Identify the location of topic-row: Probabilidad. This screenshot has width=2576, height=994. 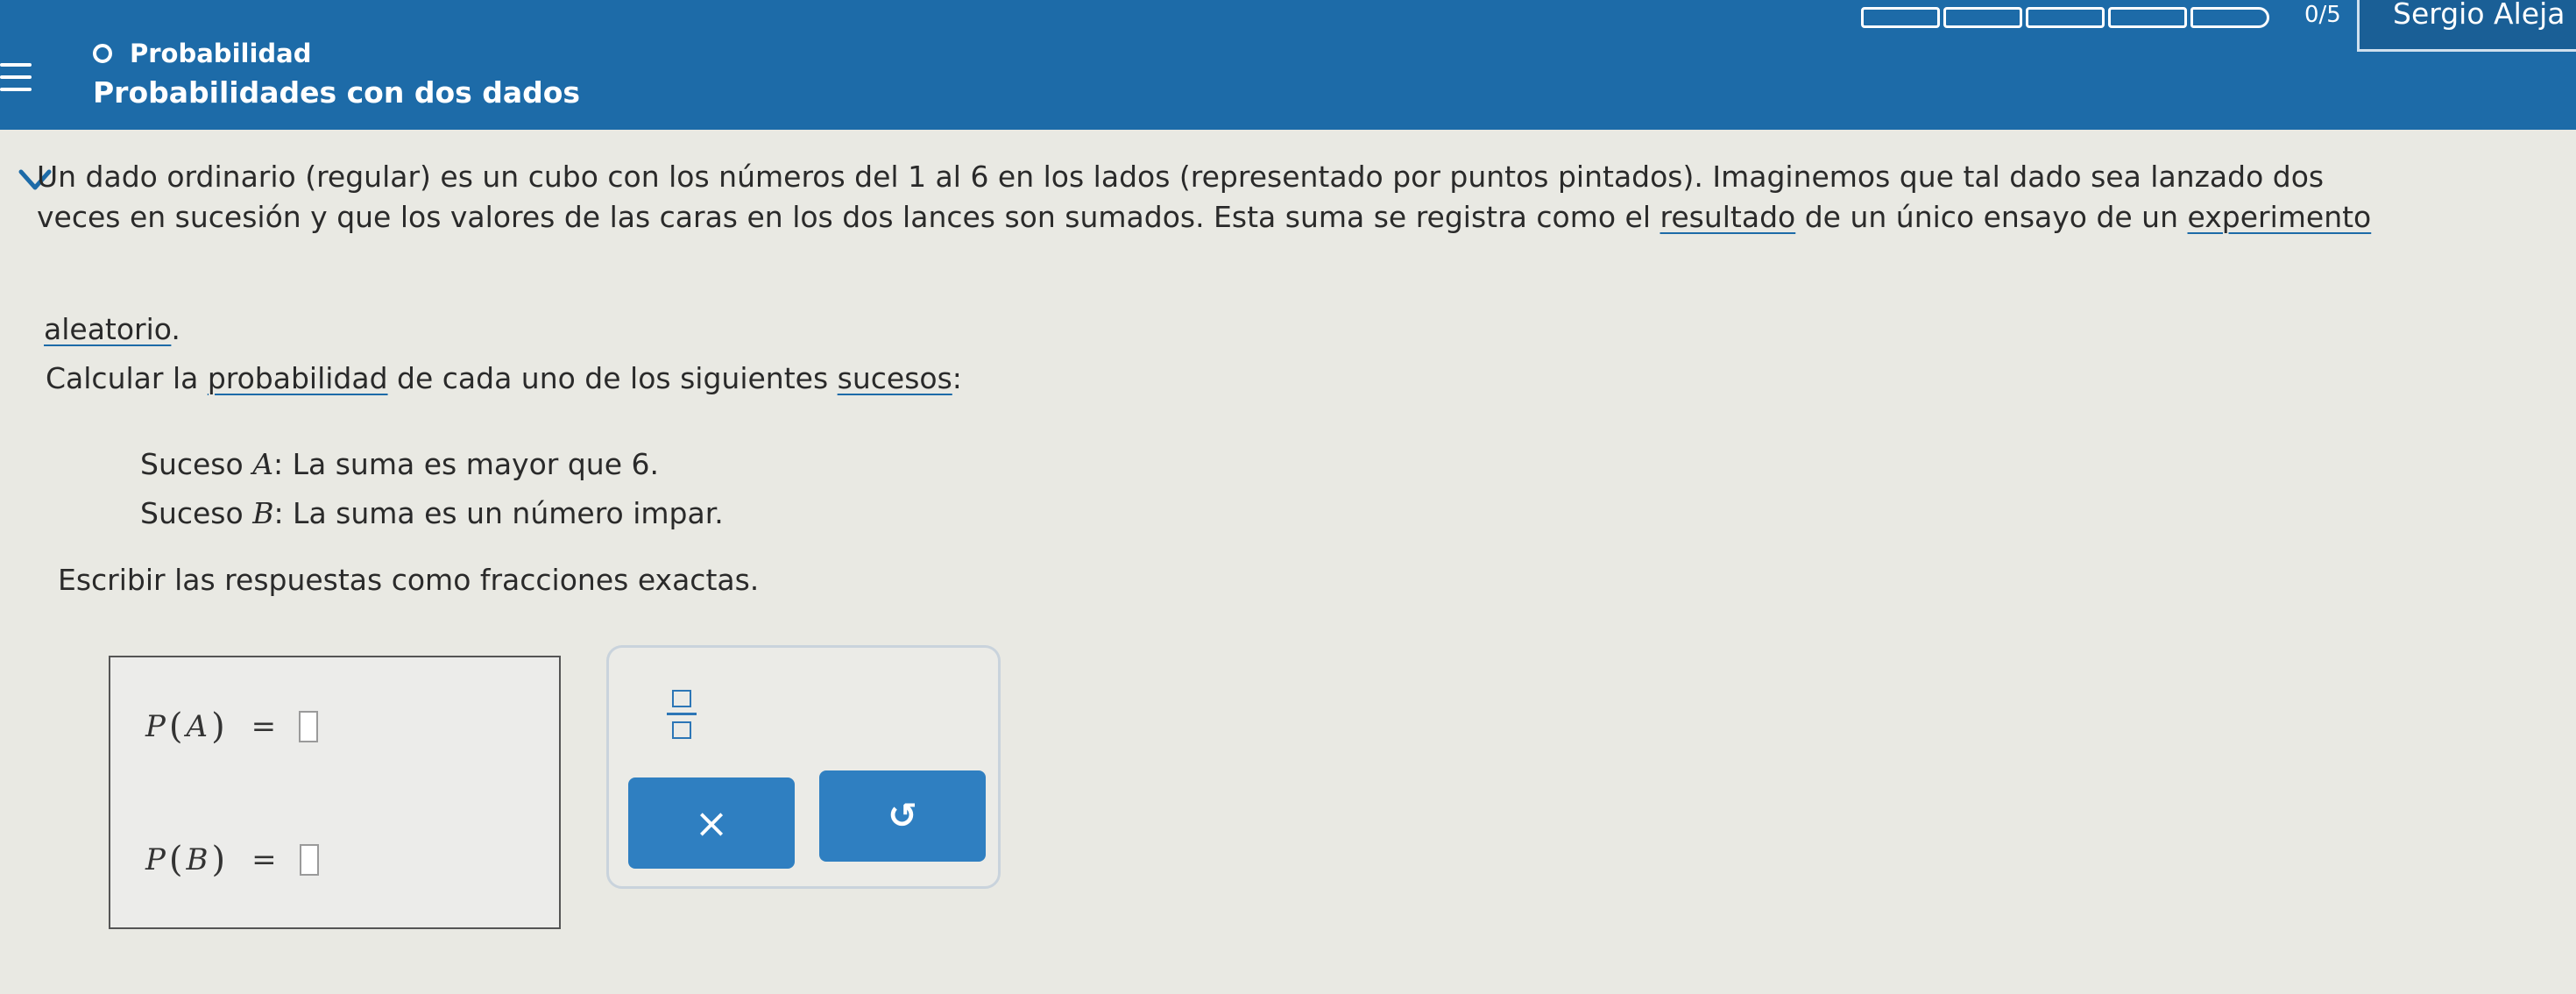
(202, 53).